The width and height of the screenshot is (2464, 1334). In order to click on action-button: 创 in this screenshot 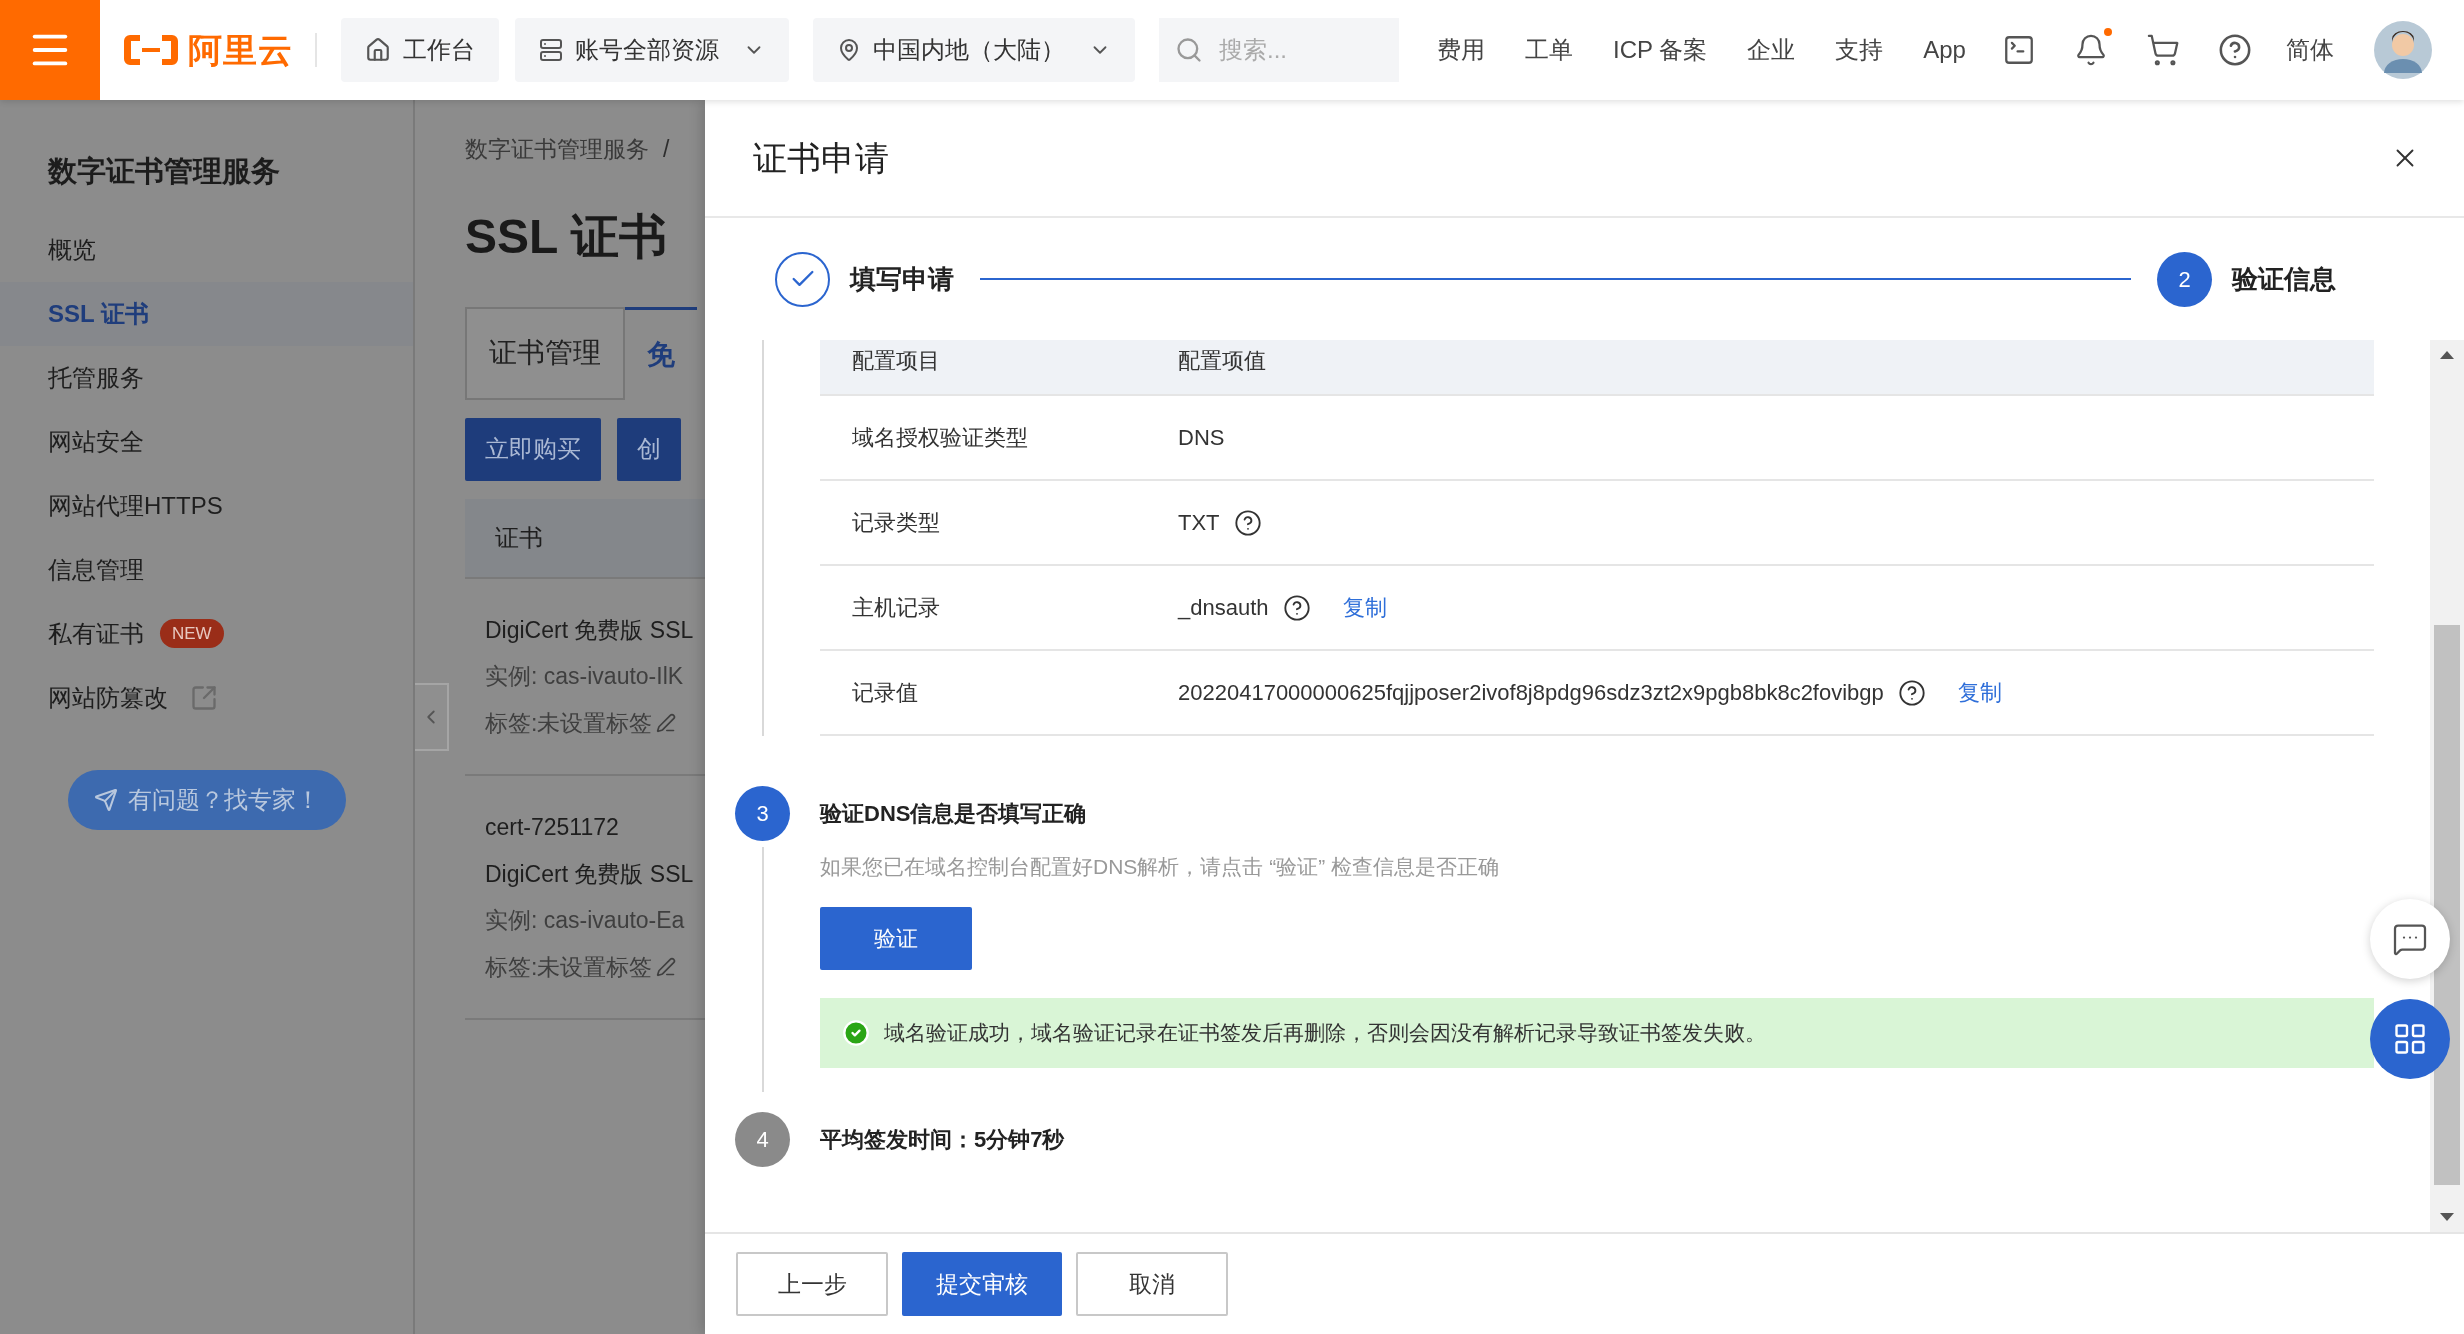, I will do `click(649, 449)`.